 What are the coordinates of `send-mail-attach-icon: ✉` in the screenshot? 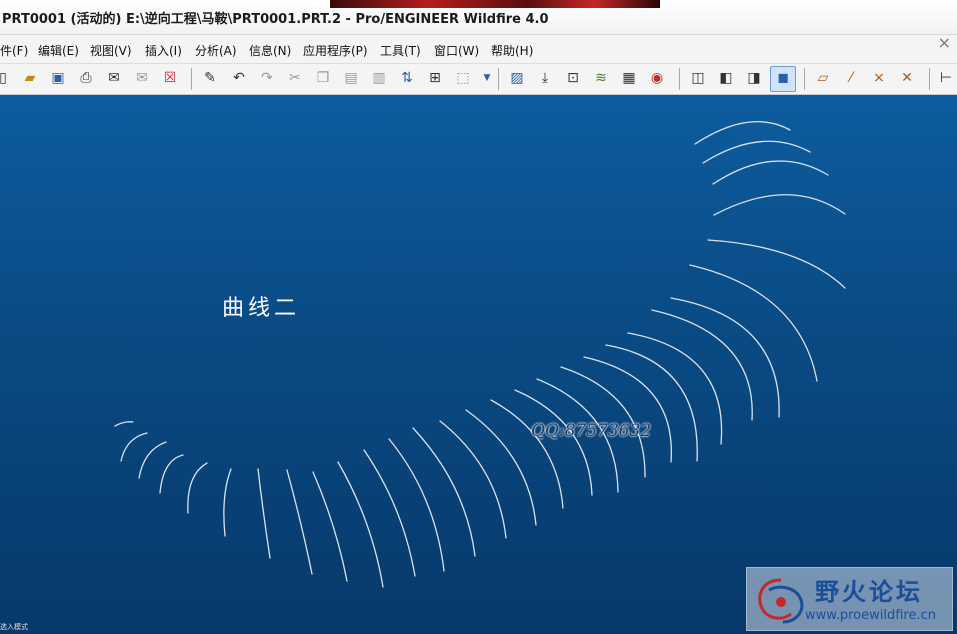 It's located at (142, 78).